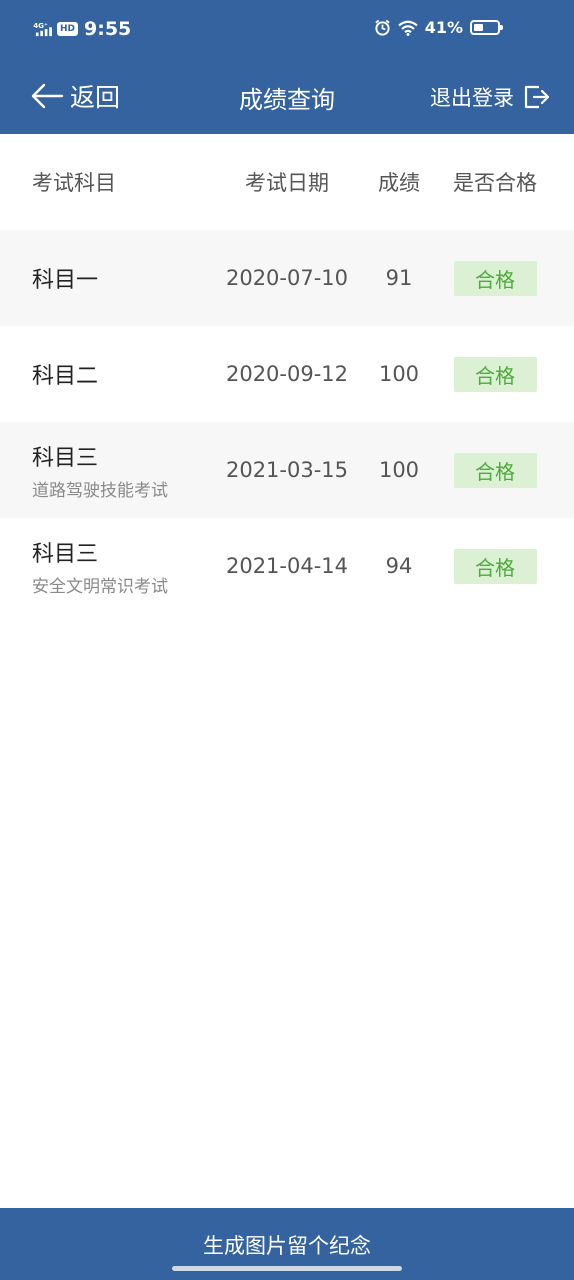 The width and height of the screenshot is (574, 1280). Describe the element at coordinates (74, 183) in the screenshot. I see `column-header-subject-label: 考试科目` at that location.